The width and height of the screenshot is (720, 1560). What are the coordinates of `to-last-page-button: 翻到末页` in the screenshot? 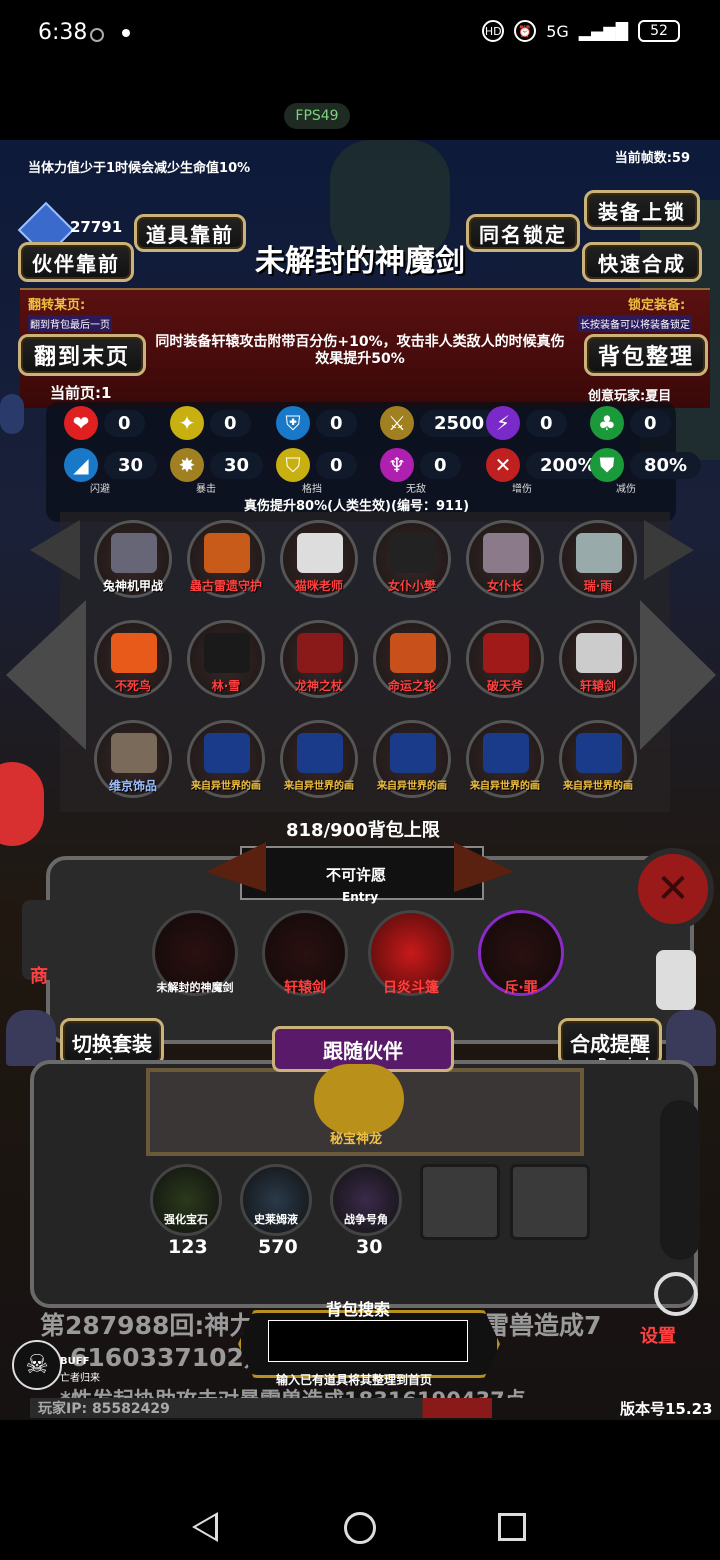 It's located at (82, 355).